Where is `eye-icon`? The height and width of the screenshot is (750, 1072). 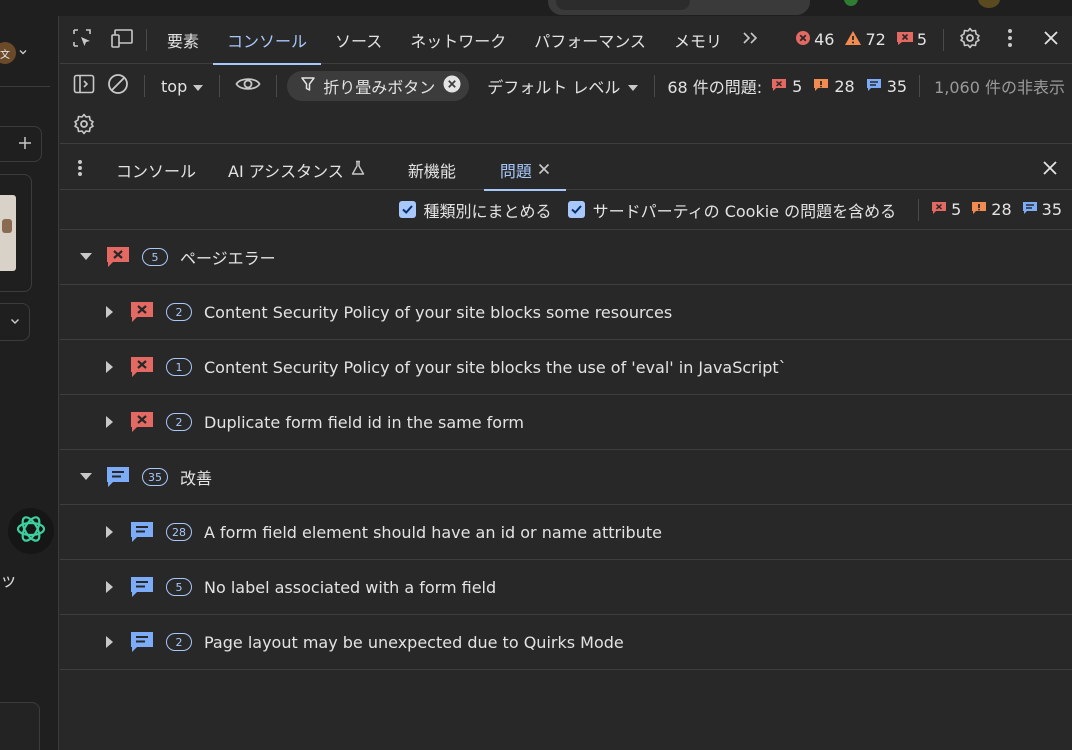
eye-icon is located at coordinates (248, 86).